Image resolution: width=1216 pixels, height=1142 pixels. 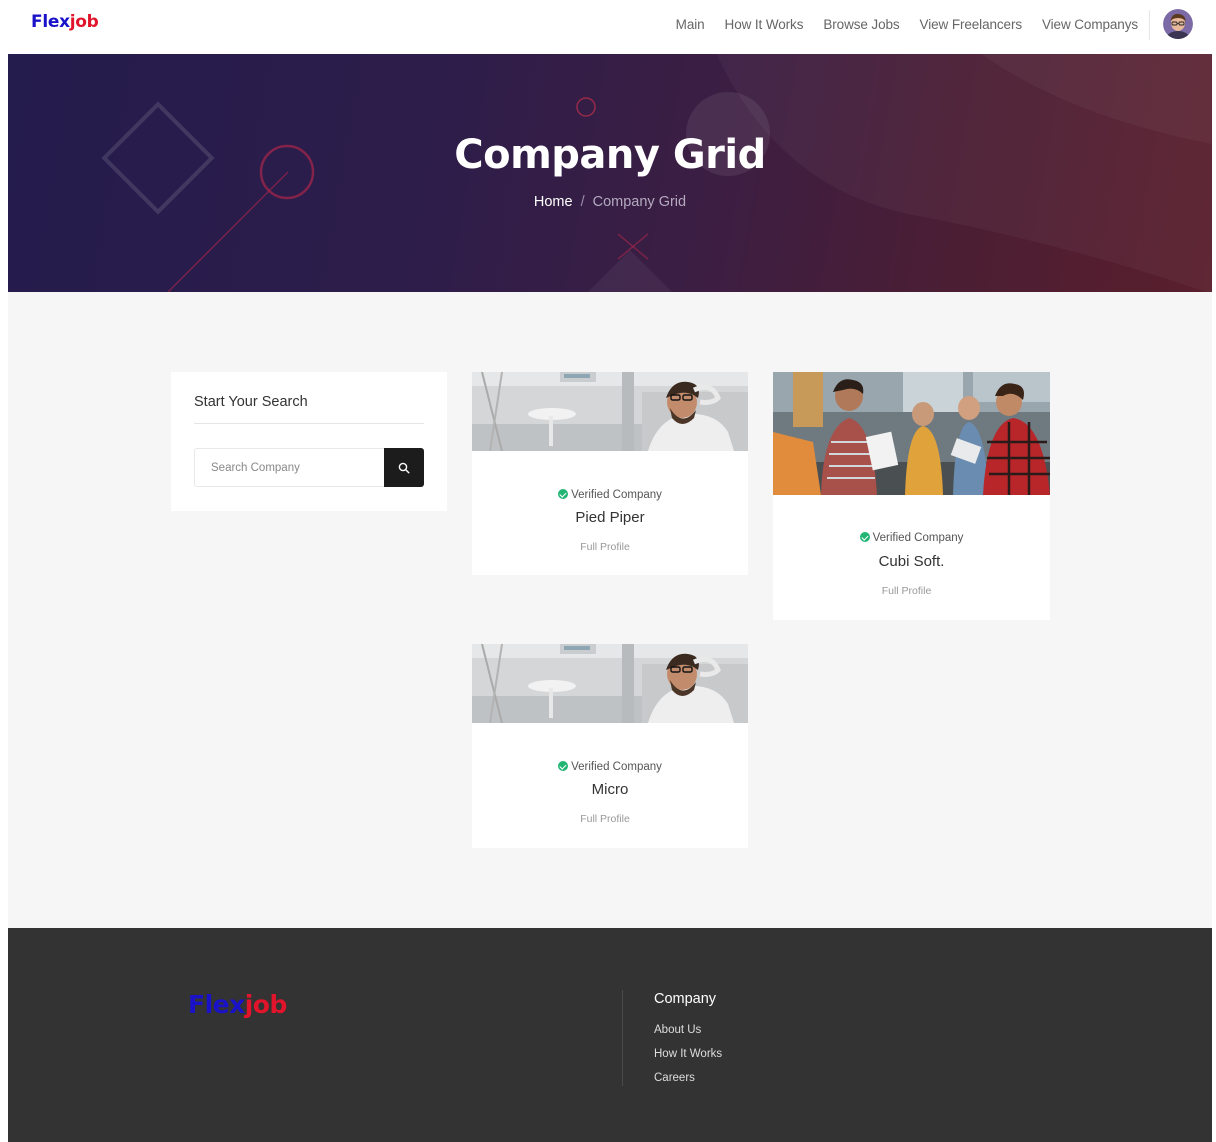 I want to click on nav-link-browse-jobs: Browse Jobs, so click(x=861, y=24).